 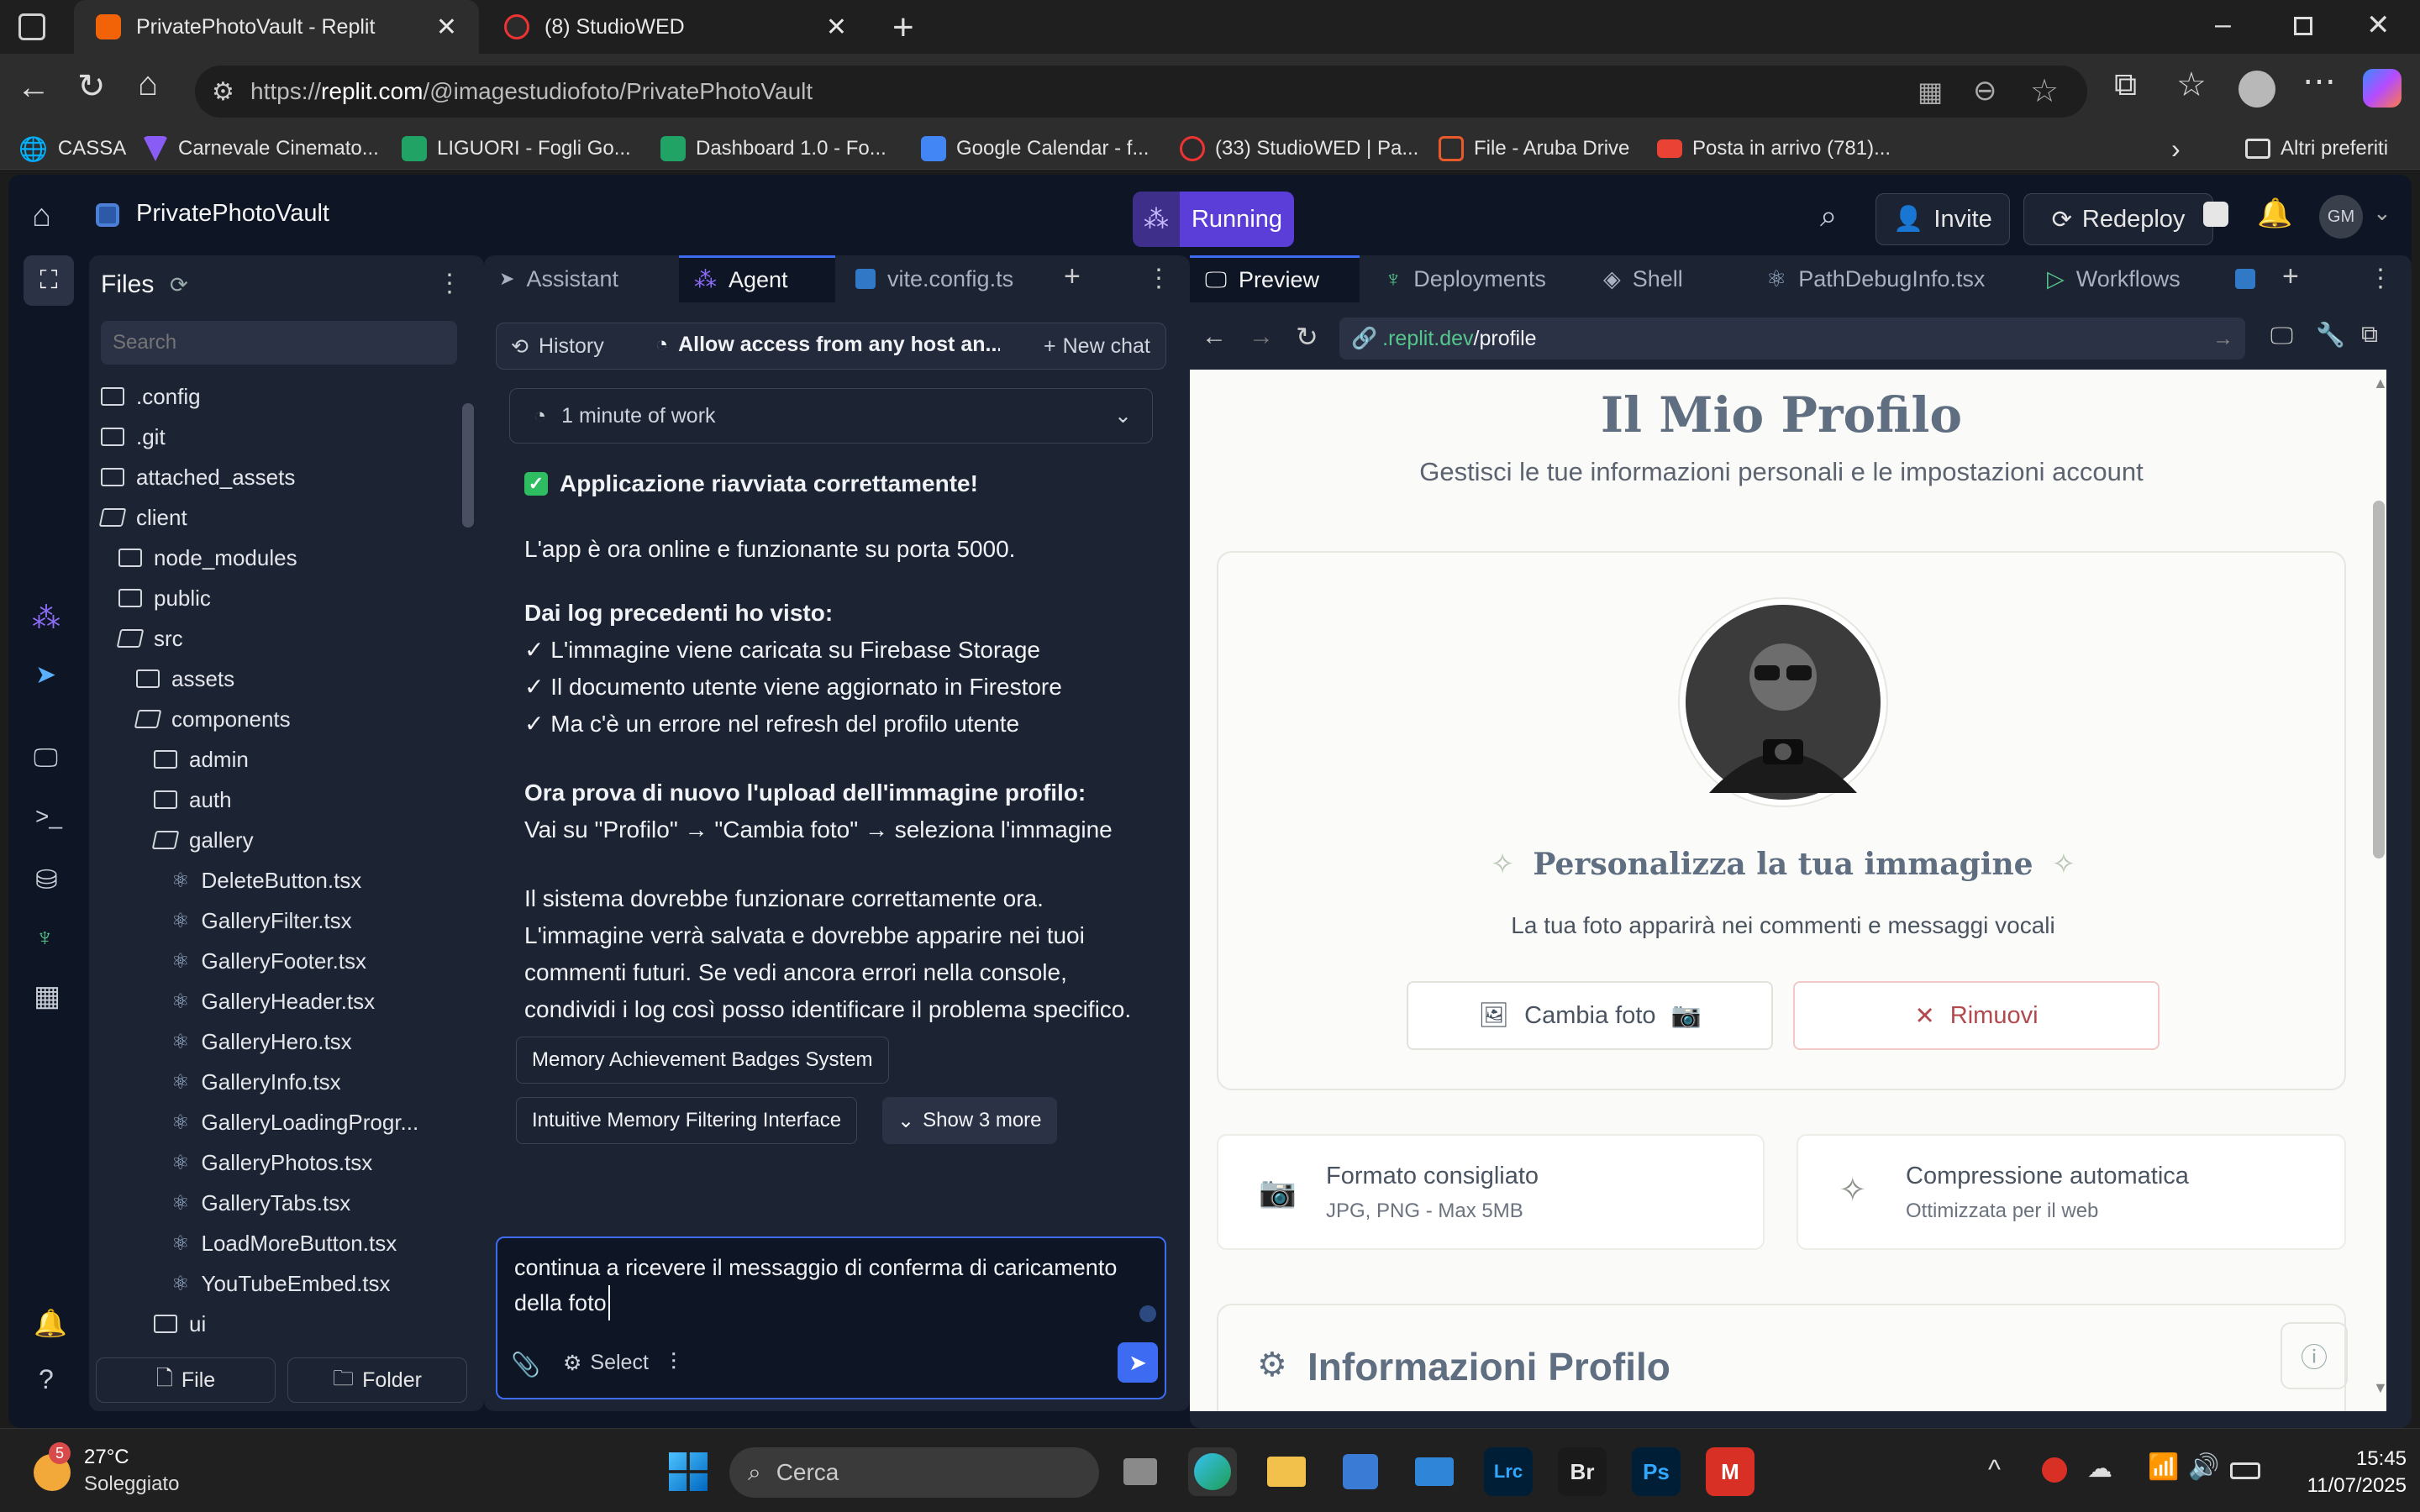 What do you see at coordinates (49, 280) in the screenshot?
I see `files-tool-icon: ⛶` at bounding box center [49, 280].